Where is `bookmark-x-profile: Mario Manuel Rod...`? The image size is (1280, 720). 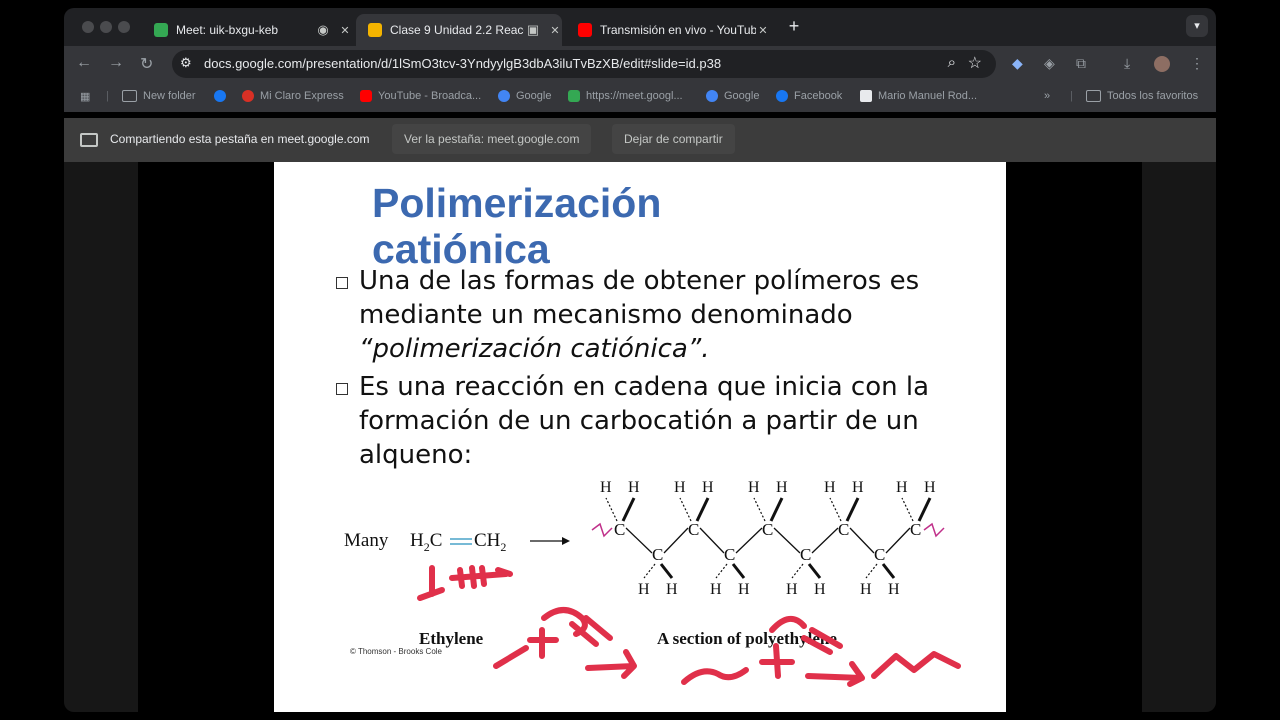 bookmark-x-profile: Mario Manuel Rod... is located at coordinates (918, 96).